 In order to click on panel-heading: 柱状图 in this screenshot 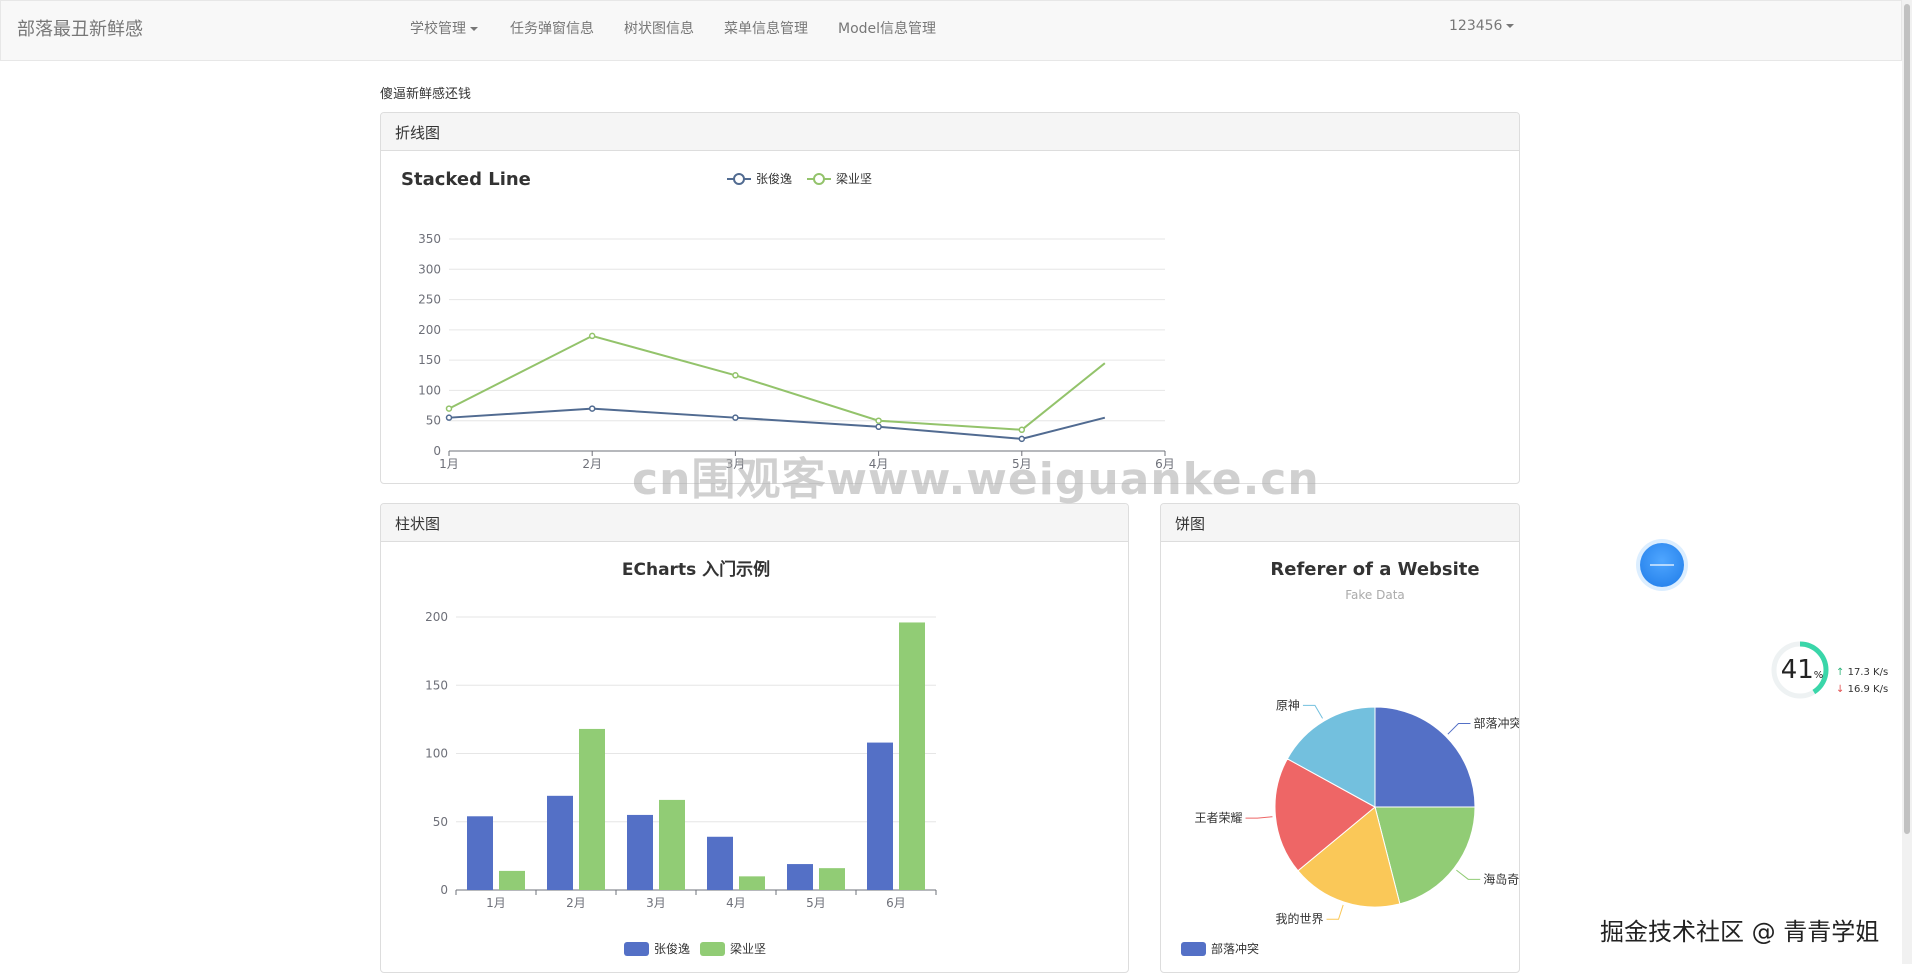, I will do `click(754, 523)`.